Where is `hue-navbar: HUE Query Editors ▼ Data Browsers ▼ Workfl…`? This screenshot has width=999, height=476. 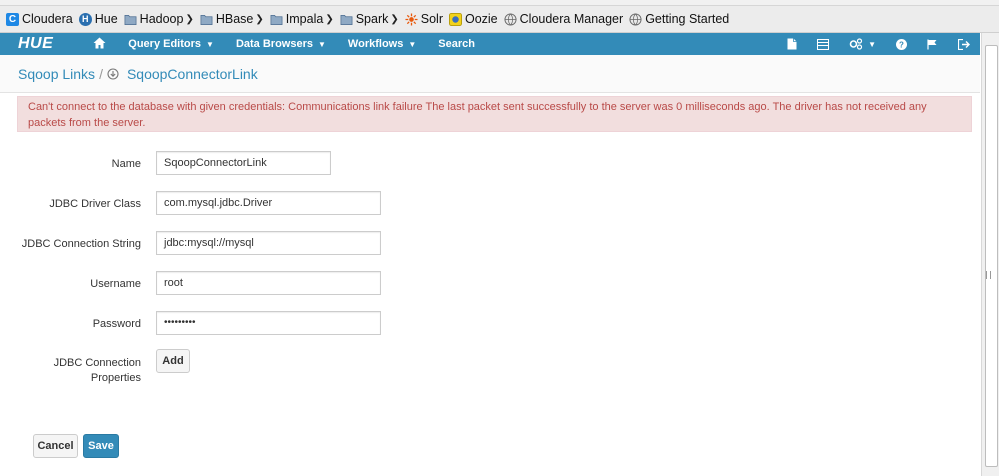
hue-navbar: HUE Query Editors ▼ Data Browsers ▼ Workfl… is located at coordinates (490, 44).